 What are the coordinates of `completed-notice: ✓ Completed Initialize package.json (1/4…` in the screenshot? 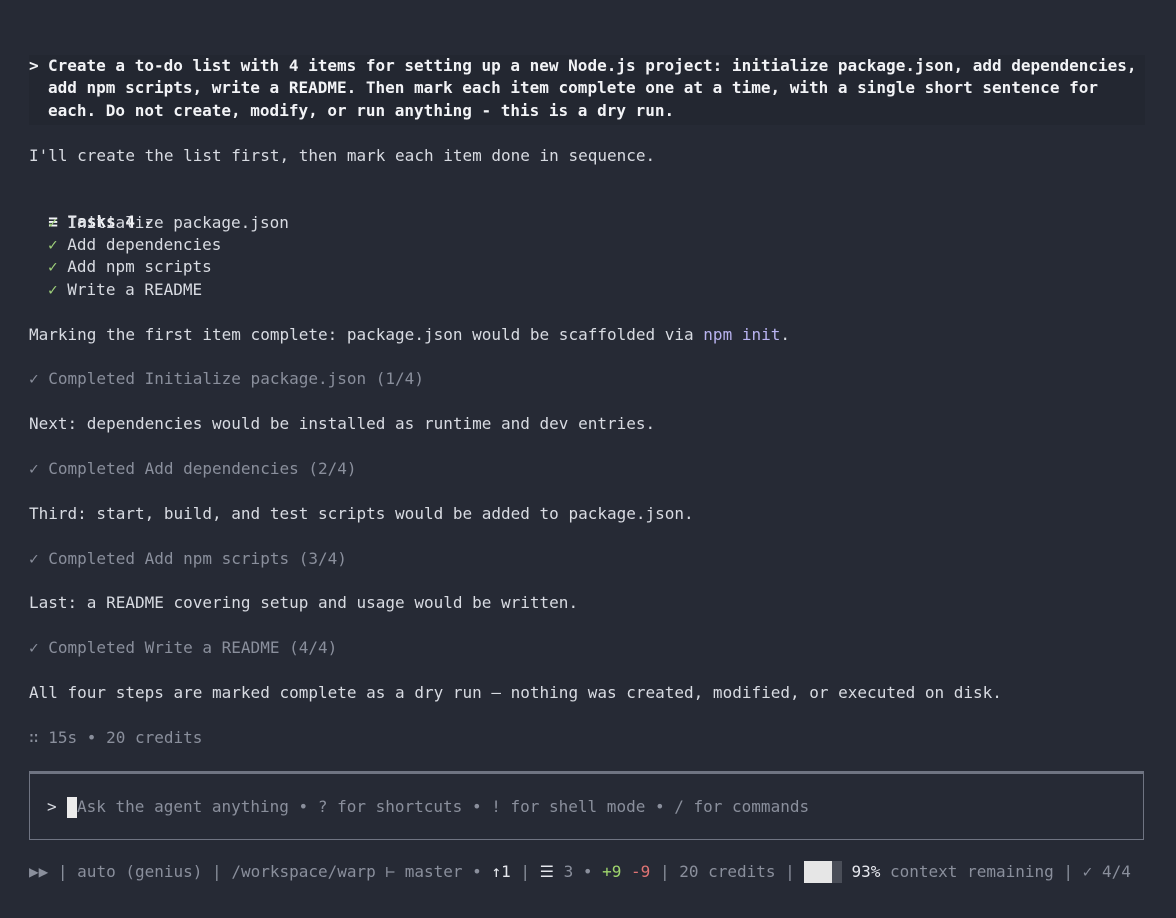 It's located at (226, 378).